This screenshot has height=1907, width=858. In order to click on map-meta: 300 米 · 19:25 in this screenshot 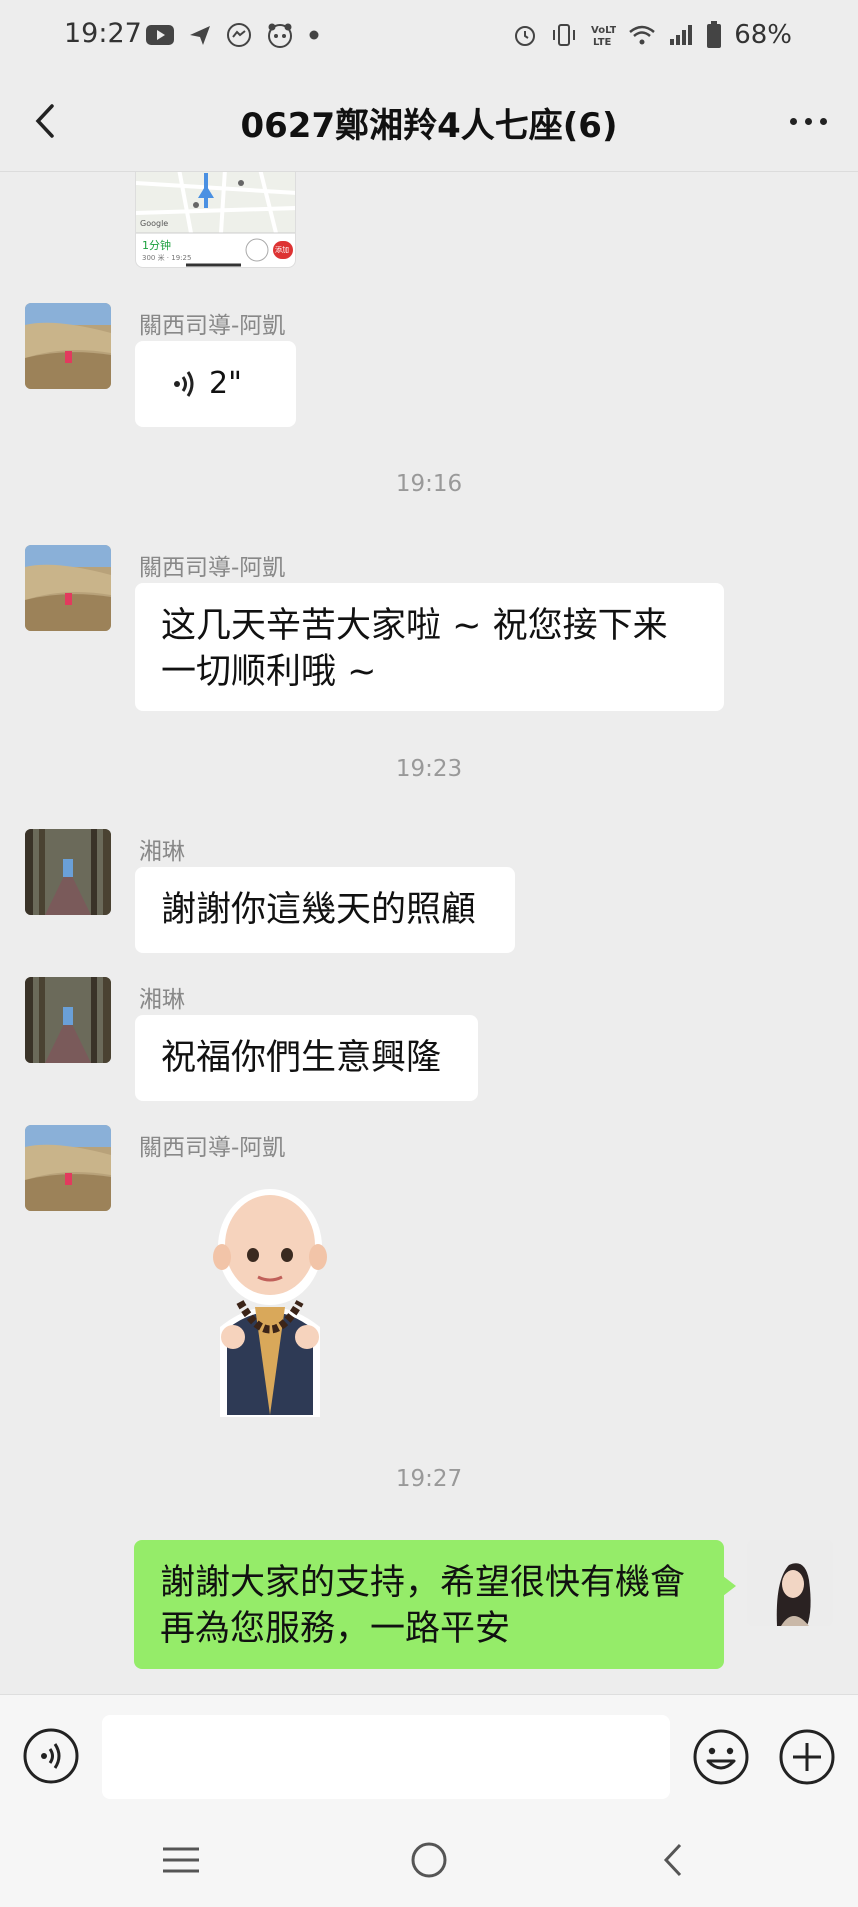, I will do `click(167, 258)`.